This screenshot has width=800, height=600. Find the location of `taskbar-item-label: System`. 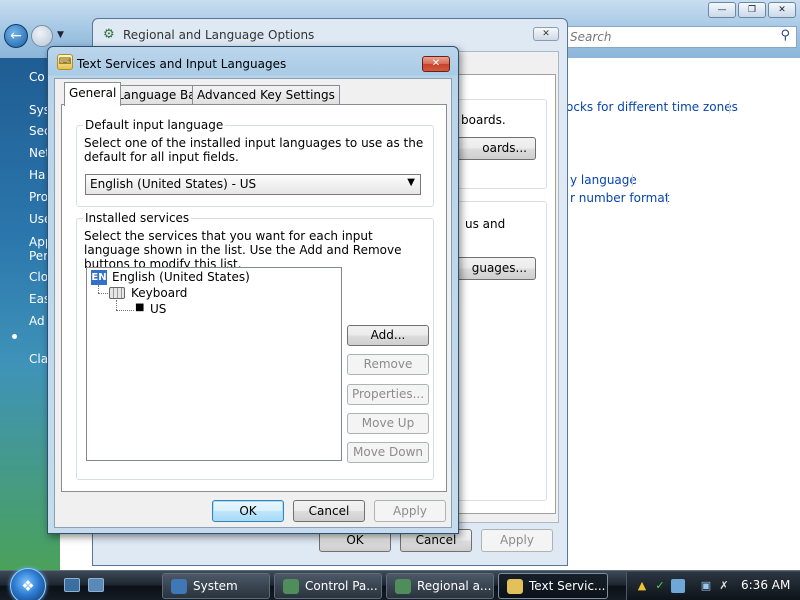

taskbar-item-label: System is located at coordinates (215, 586).